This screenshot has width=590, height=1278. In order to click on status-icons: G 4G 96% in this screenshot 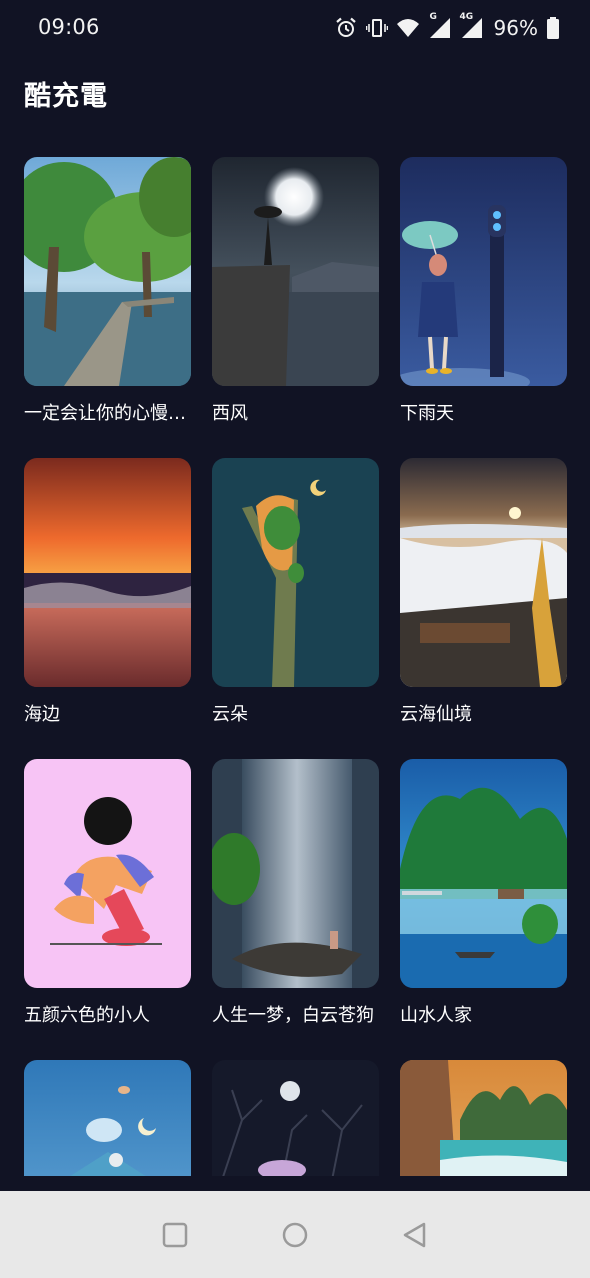, I will do `click(447, 27)`.